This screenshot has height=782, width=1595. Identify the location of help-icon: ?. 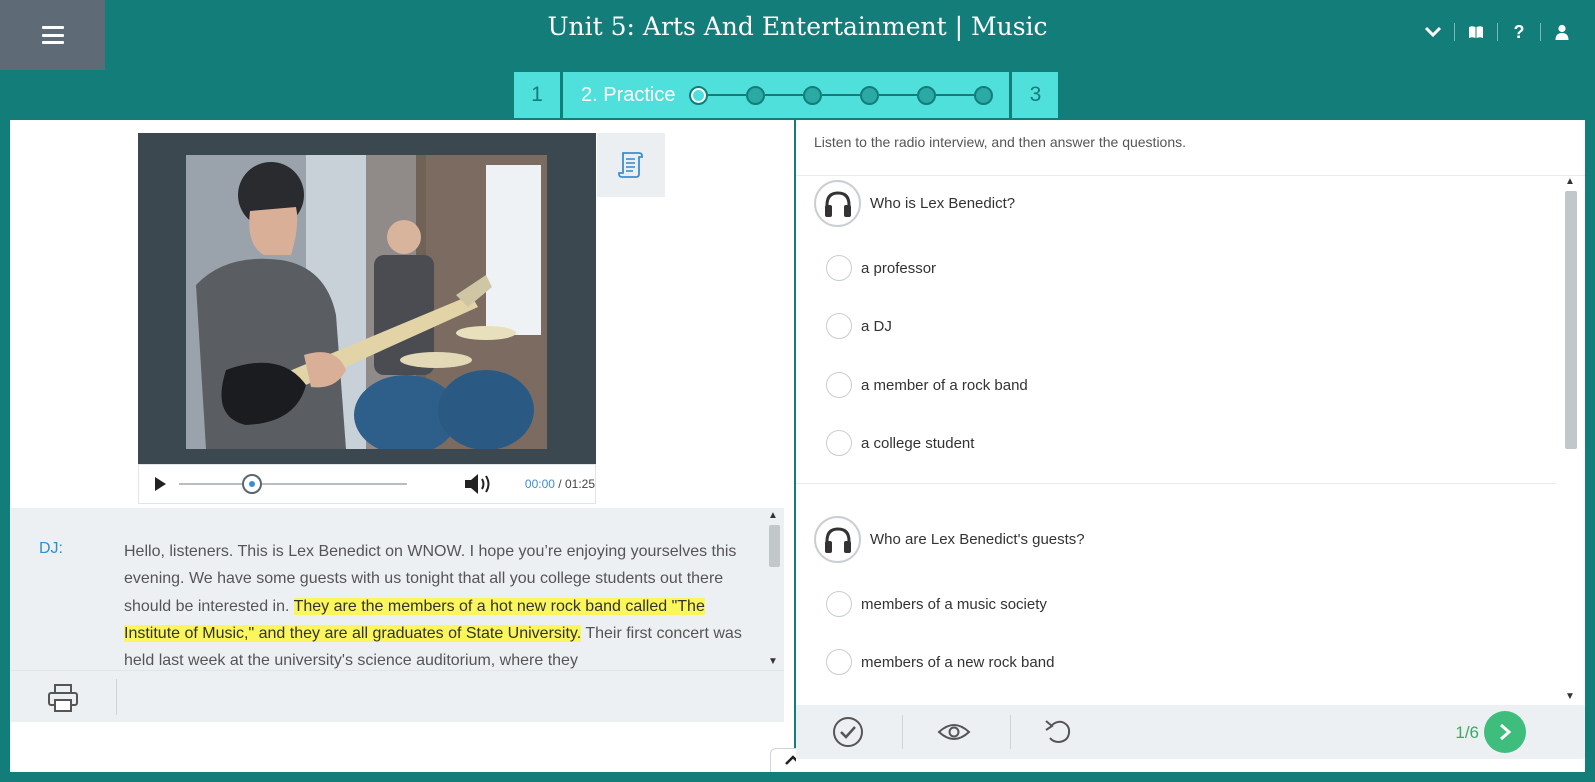
(1519, 32).